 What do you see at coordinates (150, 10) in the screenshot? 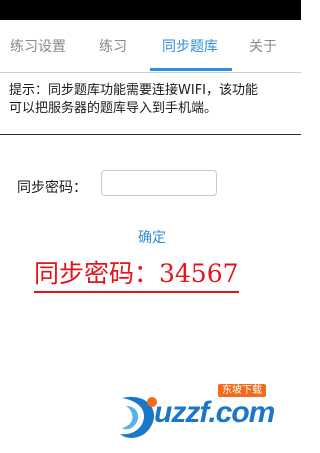
I see `status-bar` at bounding box center [150, 10].